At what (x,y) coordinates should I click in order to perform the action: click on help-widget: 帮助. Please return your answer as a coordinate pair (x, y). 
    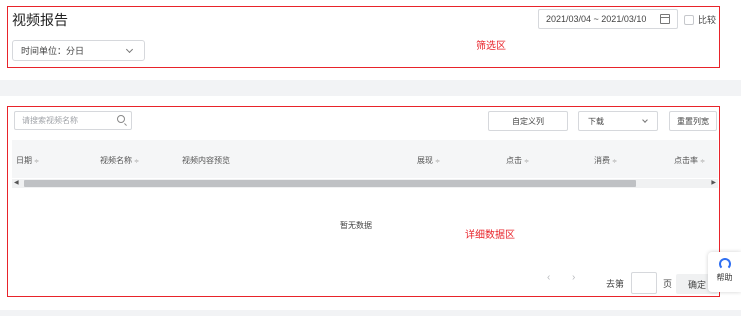
    Looking at the image, I should click on (724, 272).